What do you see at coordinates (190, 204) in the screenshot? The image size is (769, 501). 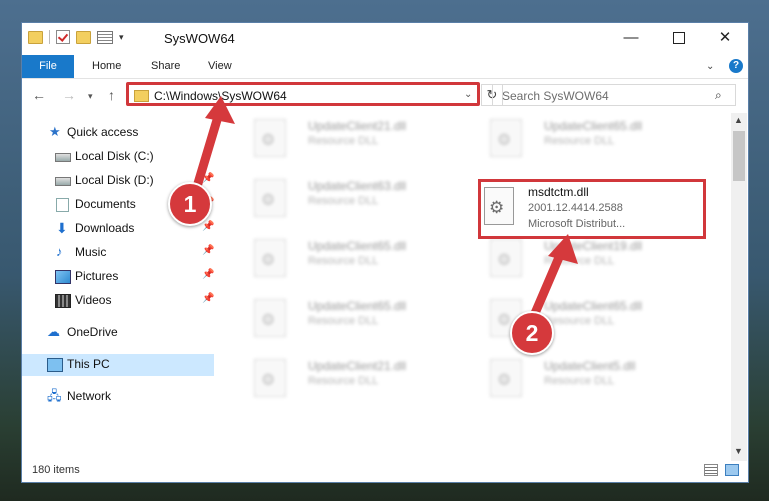 I see `step-1-badge: 1` at bounding box center [190, 204].